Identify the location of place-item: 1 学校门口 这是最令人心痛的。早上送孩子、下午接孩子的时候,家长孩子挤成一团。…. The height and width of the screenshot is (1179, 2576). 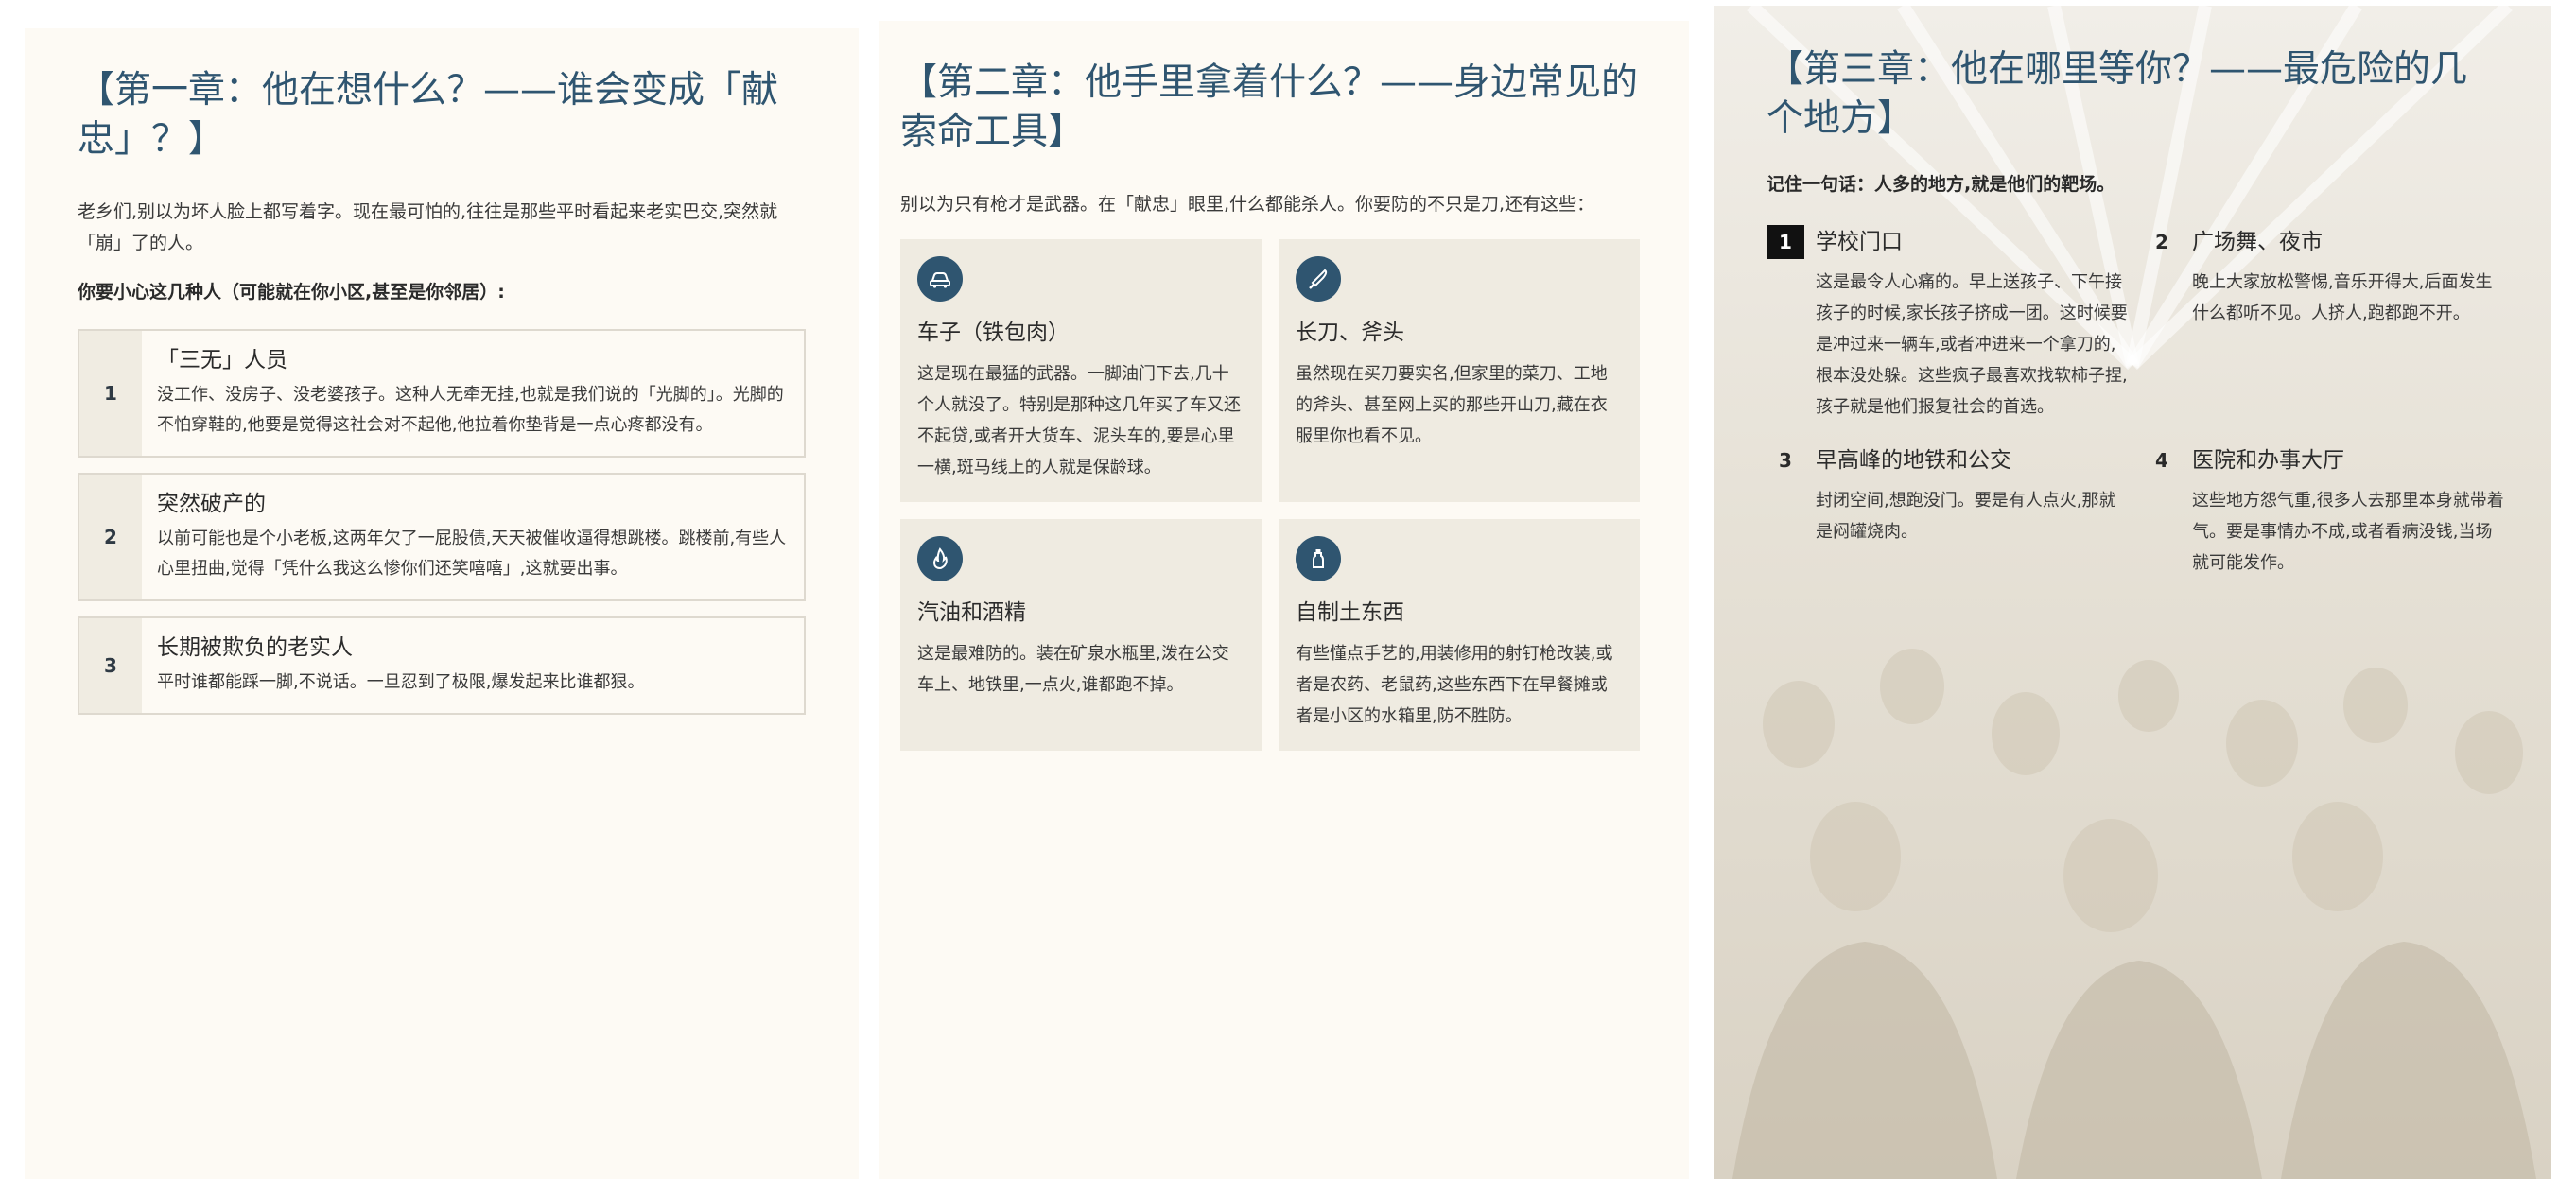
(1955, 324).